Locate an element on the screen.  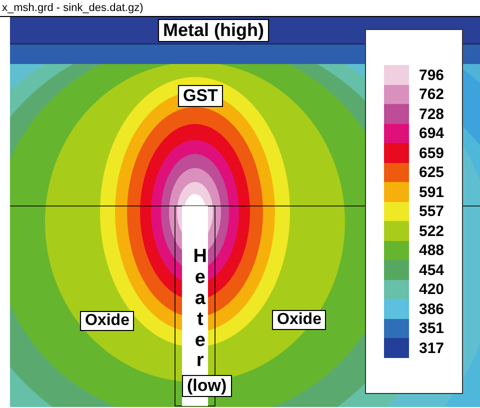
legend-value: 762 is located at coordinates (431, 94).